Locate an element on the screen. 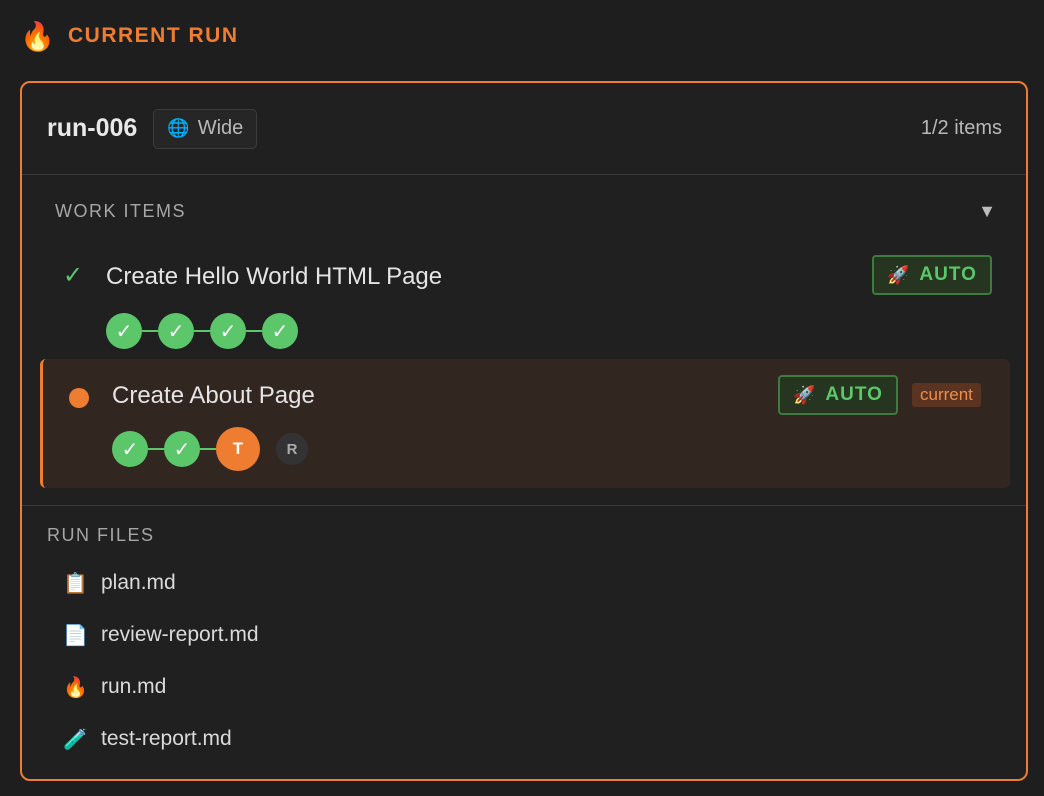 The image size is (1044, 796). scope-badge: 🌐 Wide is located at coordinates (205, 128).